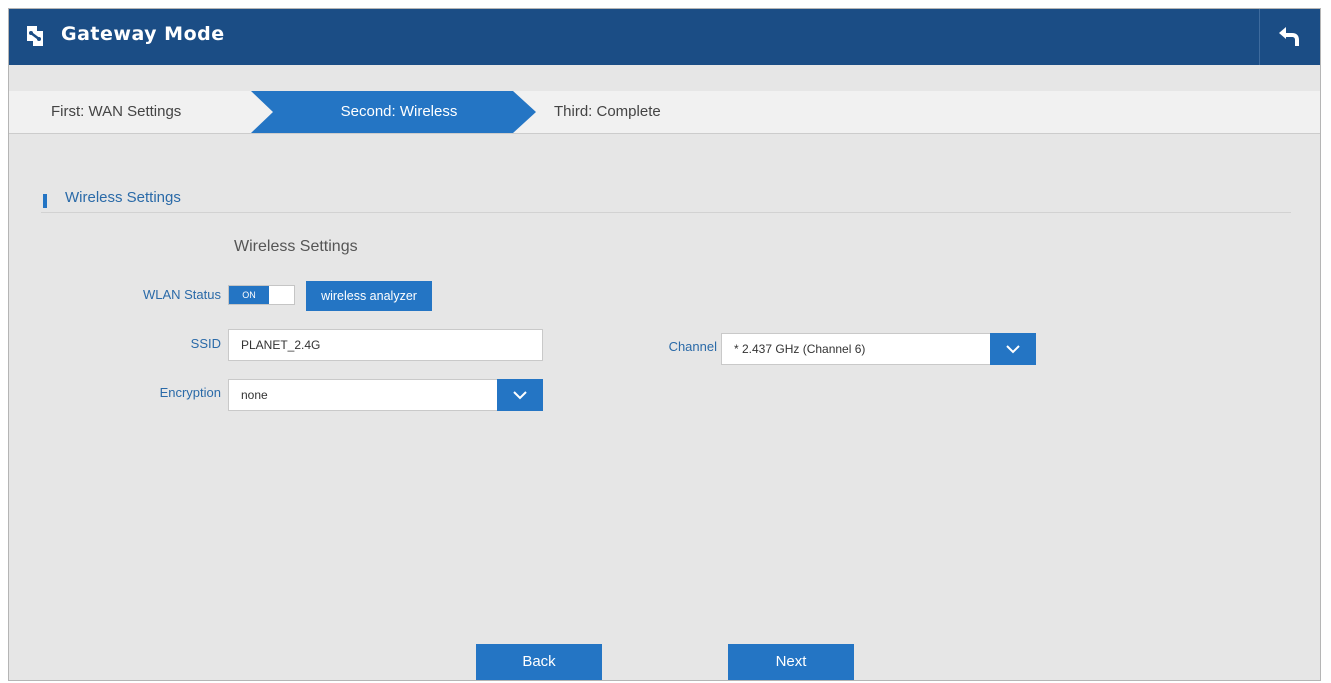  Describe the element at coordinates (607, 112) in the screenshot. I see `step-complete: Third: Complete` at that location.